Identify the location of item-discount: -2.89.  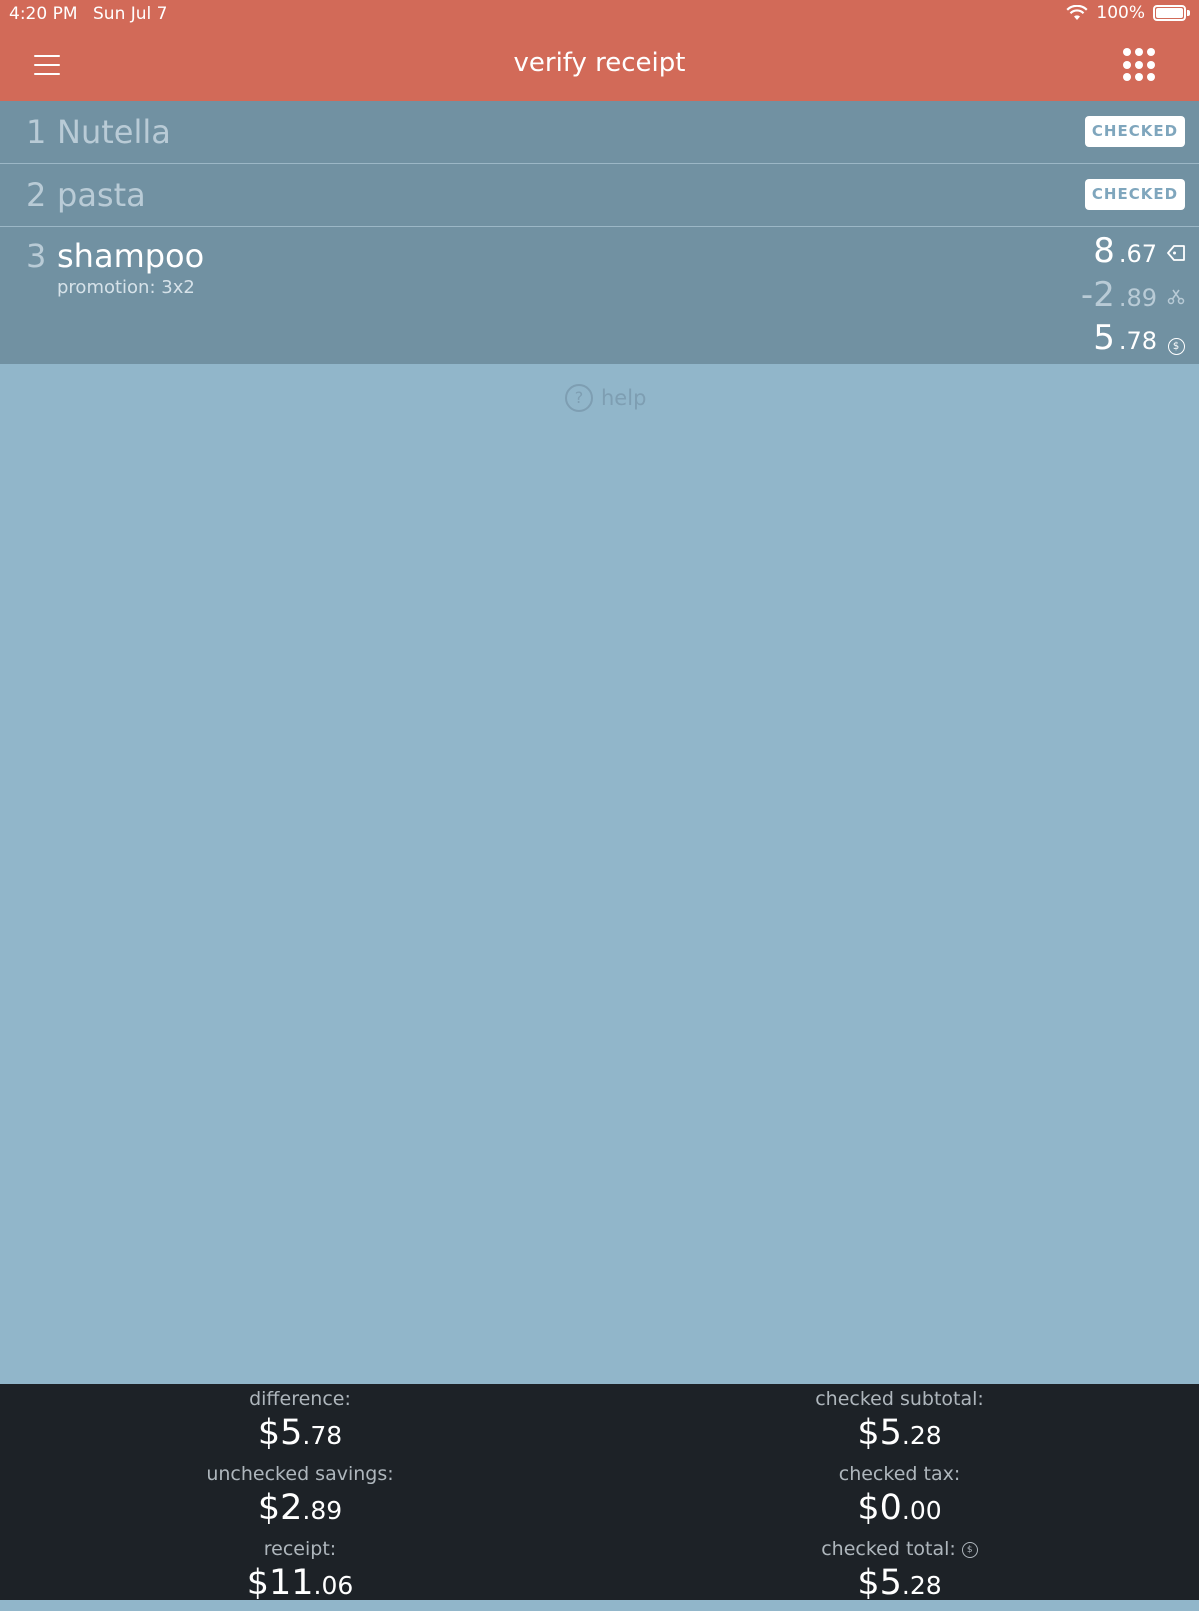
(1134, 295).